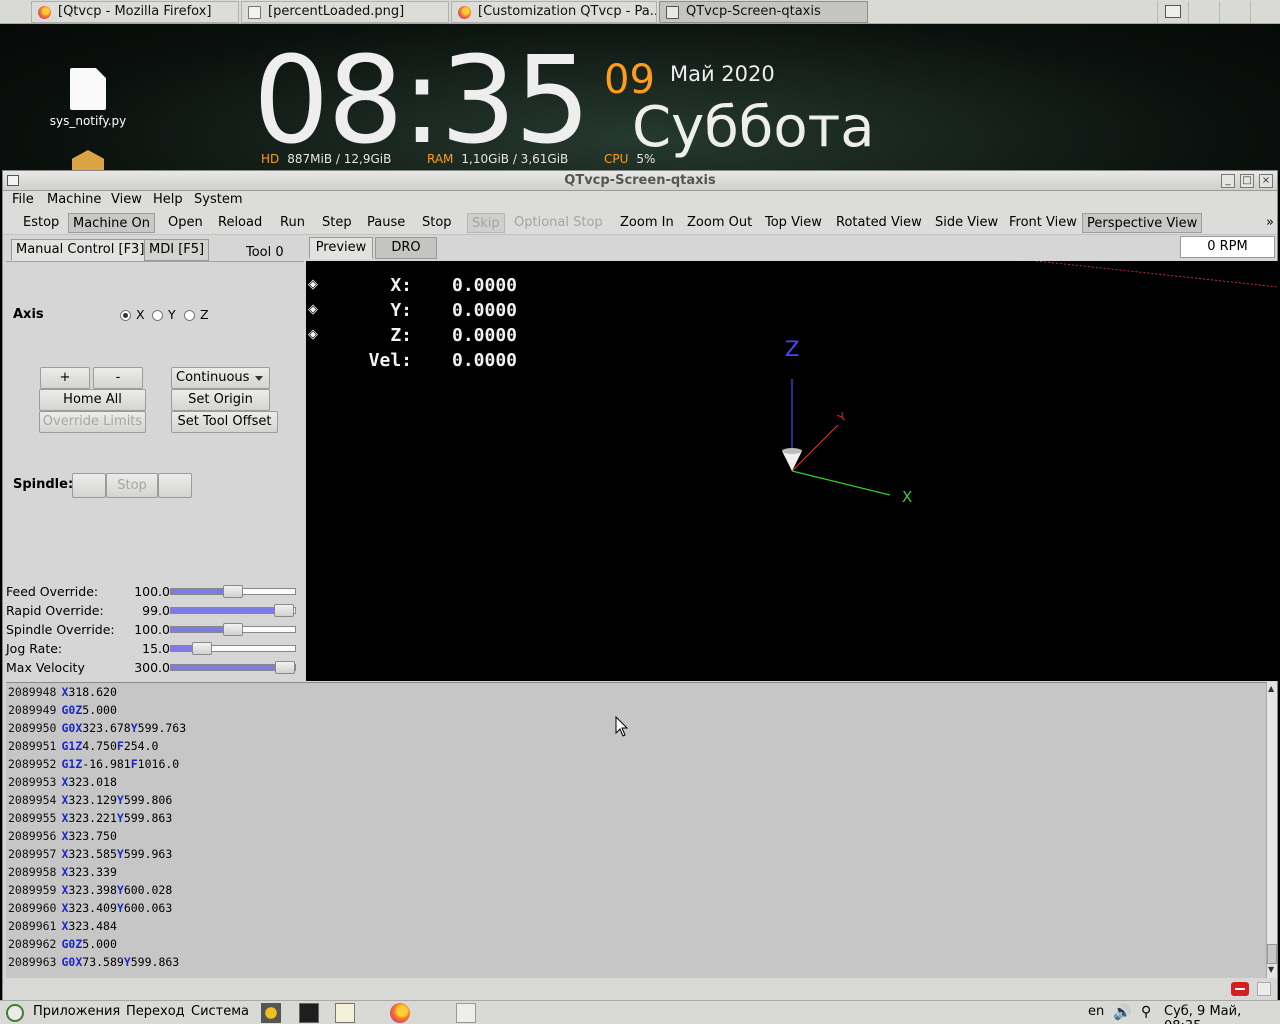  I want to click on open-button: Open, so click(185, 223).